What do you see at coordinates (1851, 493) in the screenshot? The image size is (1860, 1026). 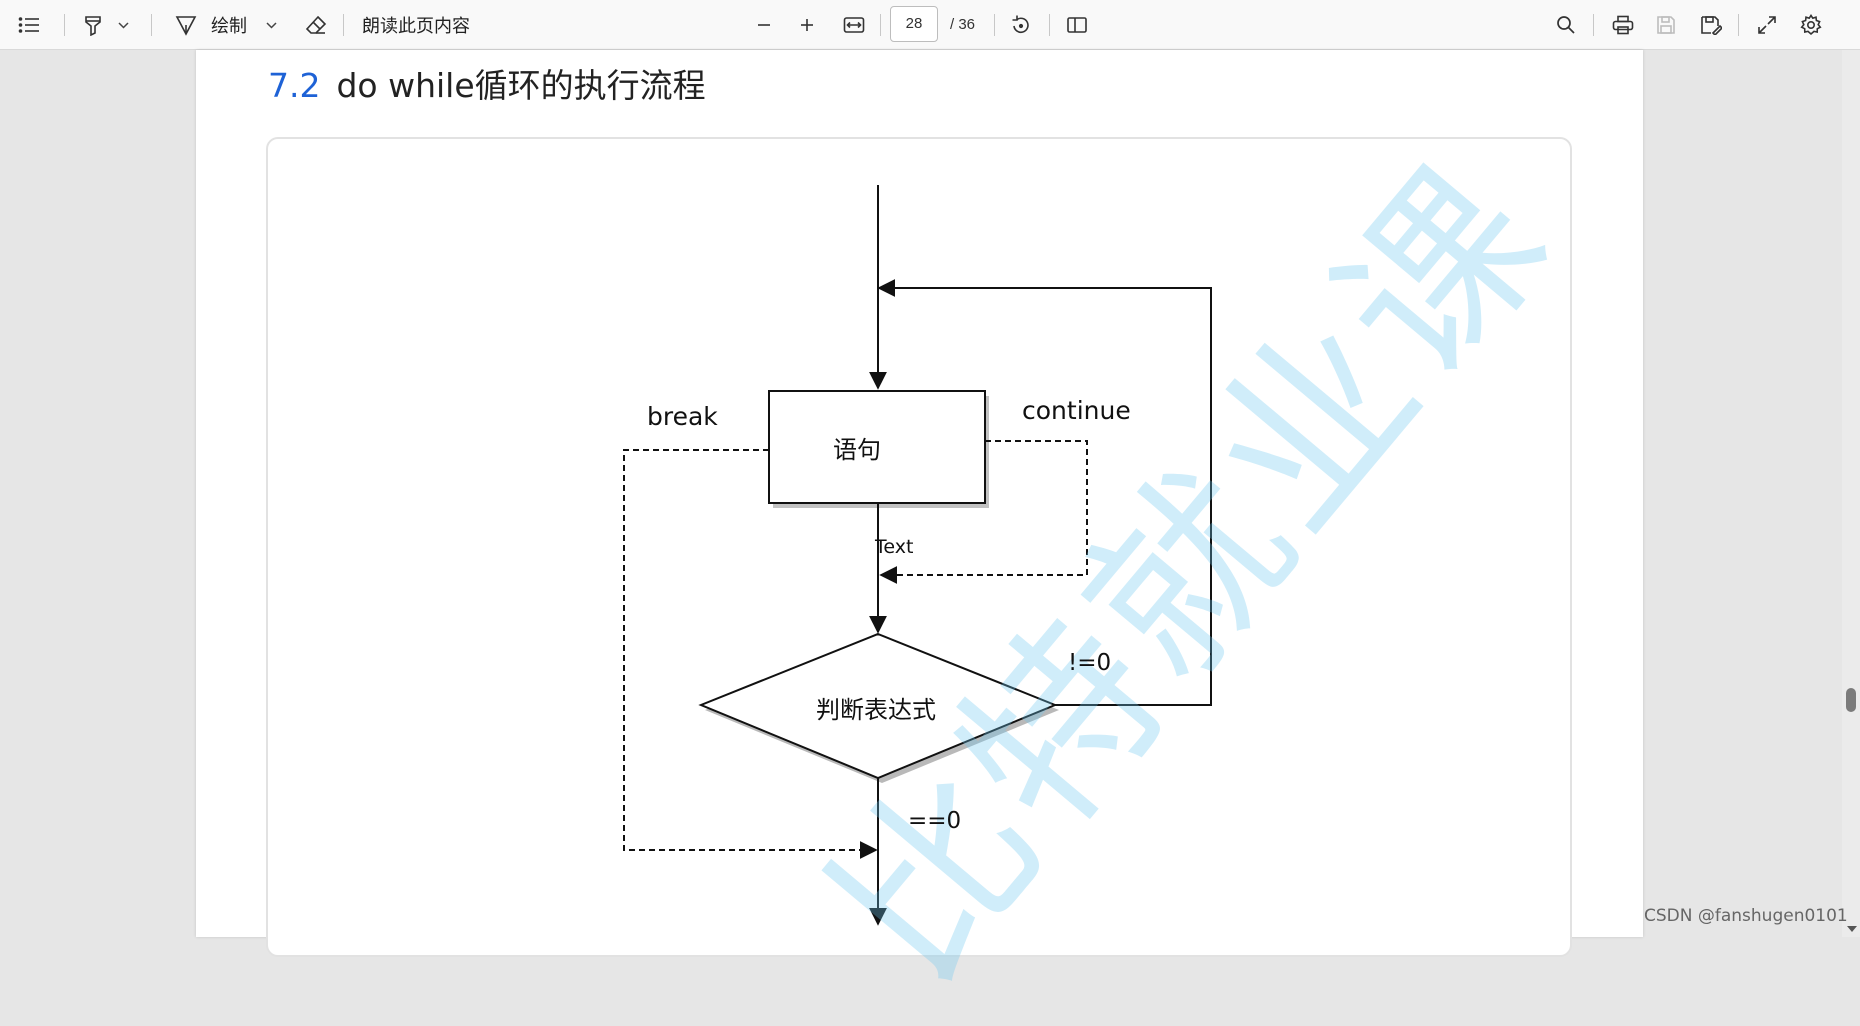 I see `vertical-scrollbar` at bounding box center [1851, 493].